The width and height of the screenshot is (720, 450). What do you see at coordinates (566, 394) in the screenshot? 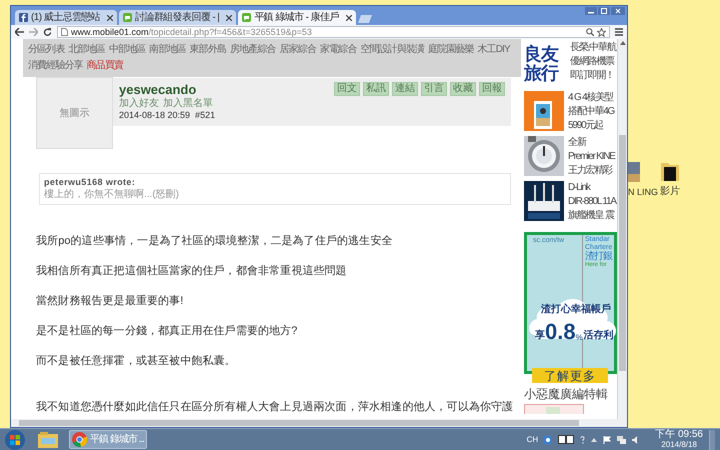
I see `section-title: 小惡魔廣編特輯` at bounding box center [566, 394].